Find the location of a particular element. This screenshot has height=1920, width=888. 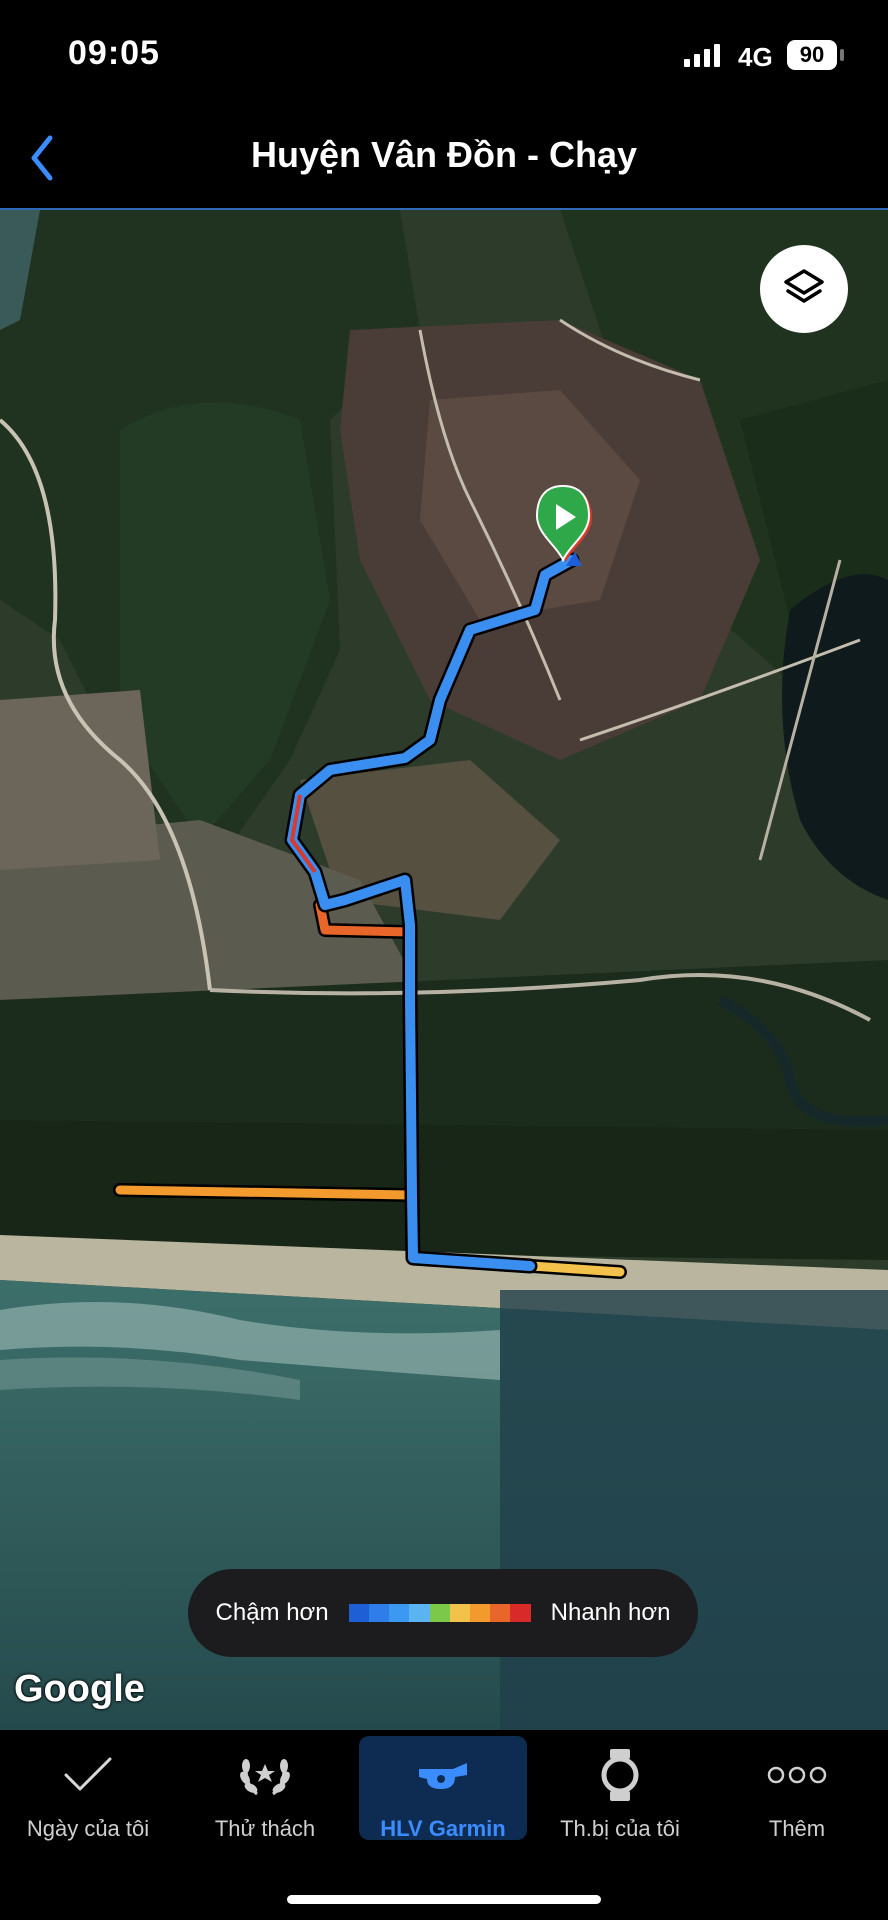

tab-label: Thử thách is located at coordinates (265, 1828).